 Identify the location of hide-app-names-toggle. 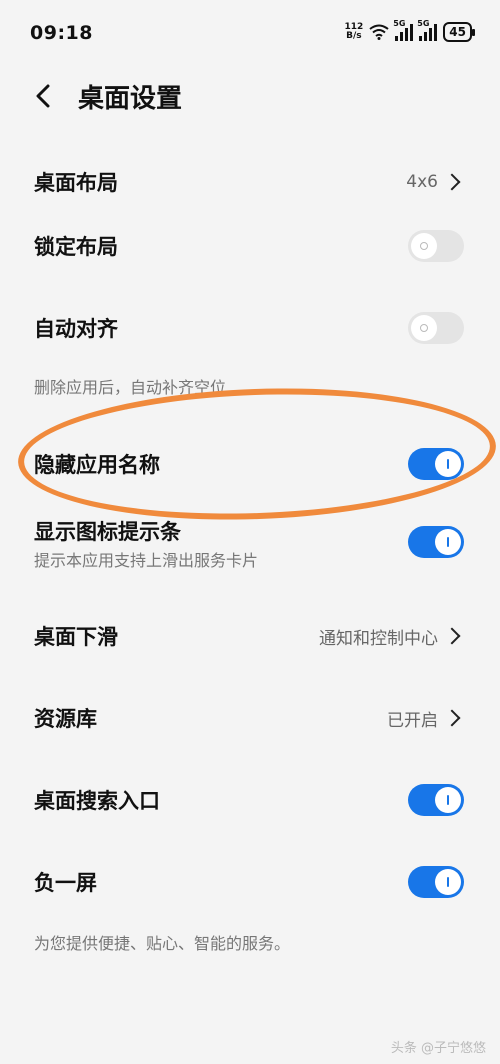
(436, 464).